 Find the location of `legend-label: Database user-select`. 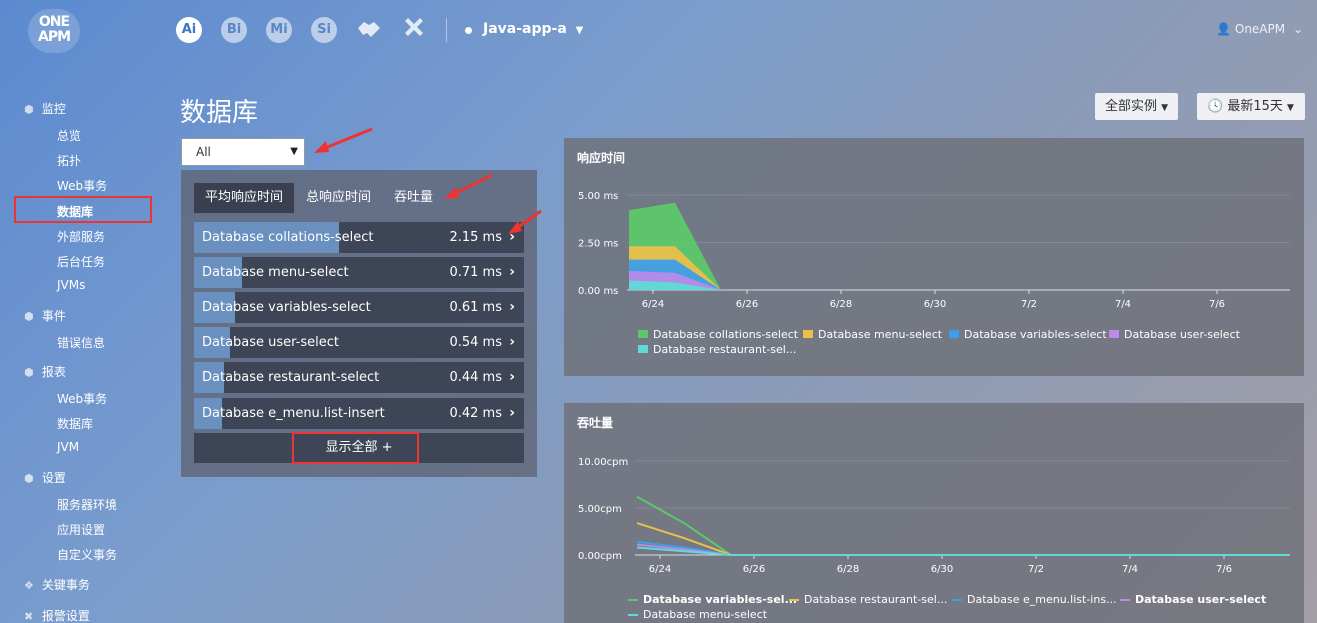

legend-label: Database user-select is located at coordinates (1201, 599).